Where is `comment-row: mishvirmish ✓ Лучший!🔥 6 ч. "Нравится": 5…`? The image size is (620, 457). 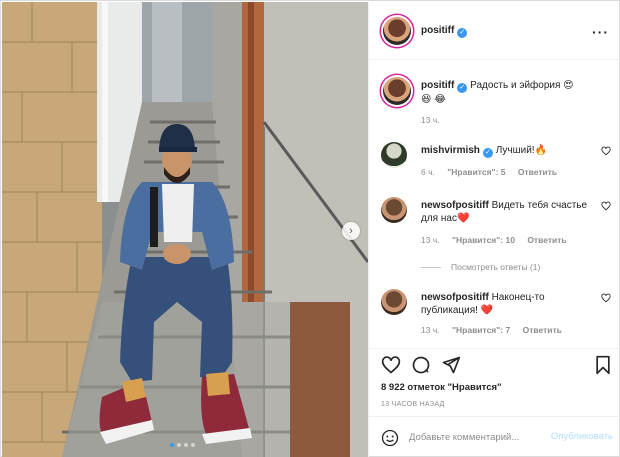
comment-row: mishvirmish ✓ Лучший!🔥 6 ч. "Нравится": 5… is located at coordinates (496, 160).